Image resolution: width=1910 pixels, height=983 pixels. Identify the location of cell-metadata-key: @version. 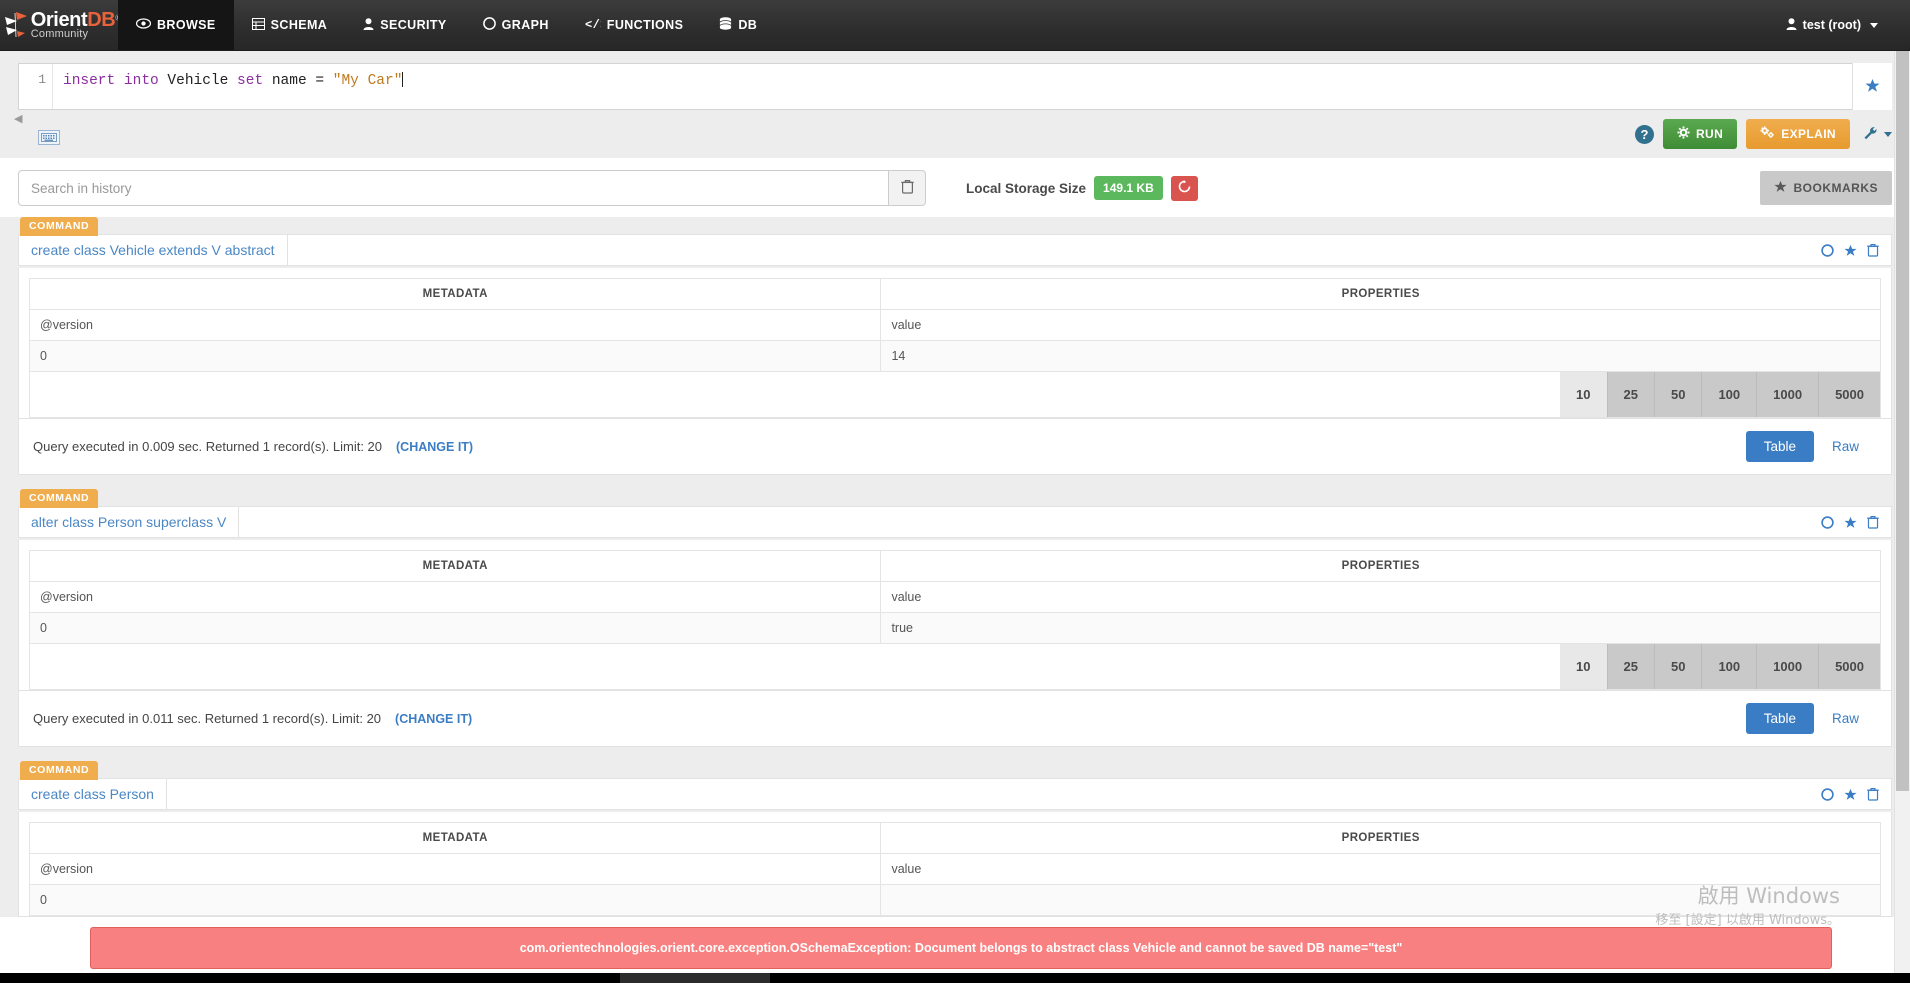
(455, 597).